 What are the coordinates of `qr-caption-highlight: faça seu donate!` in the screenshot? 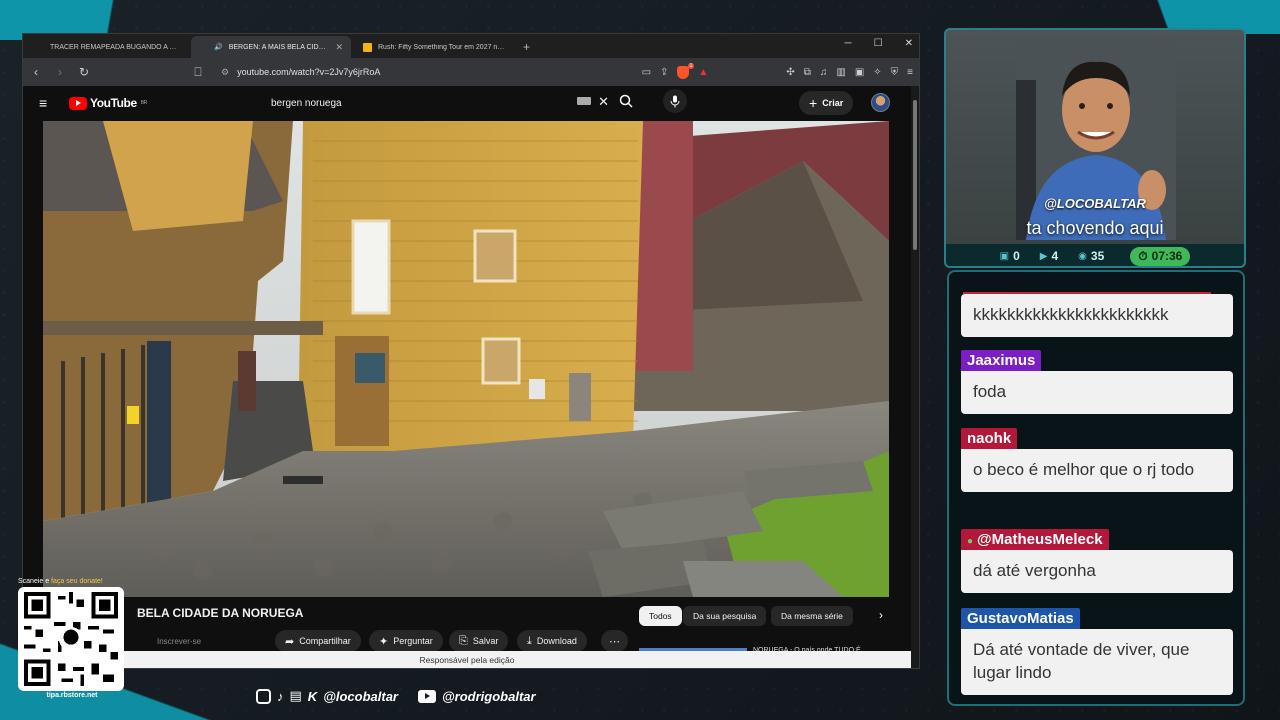 It's located at (77, 581).